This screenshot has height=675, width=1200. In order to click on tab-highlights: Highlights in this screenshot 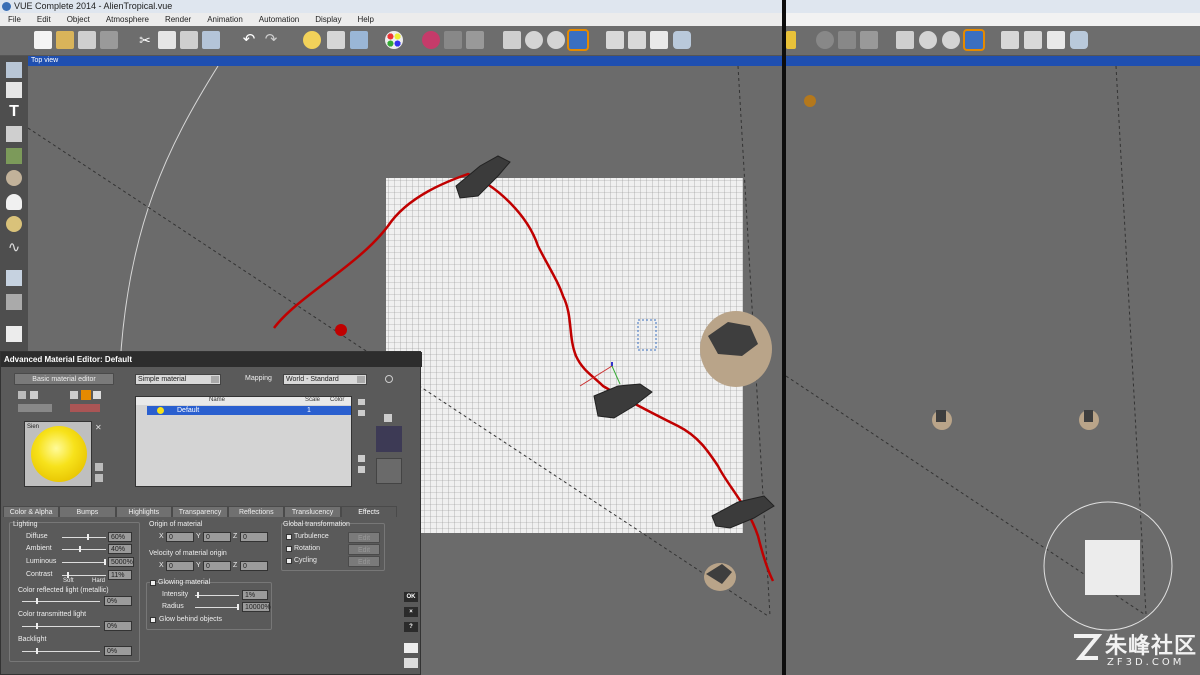, I will do `click(143, 511)`.